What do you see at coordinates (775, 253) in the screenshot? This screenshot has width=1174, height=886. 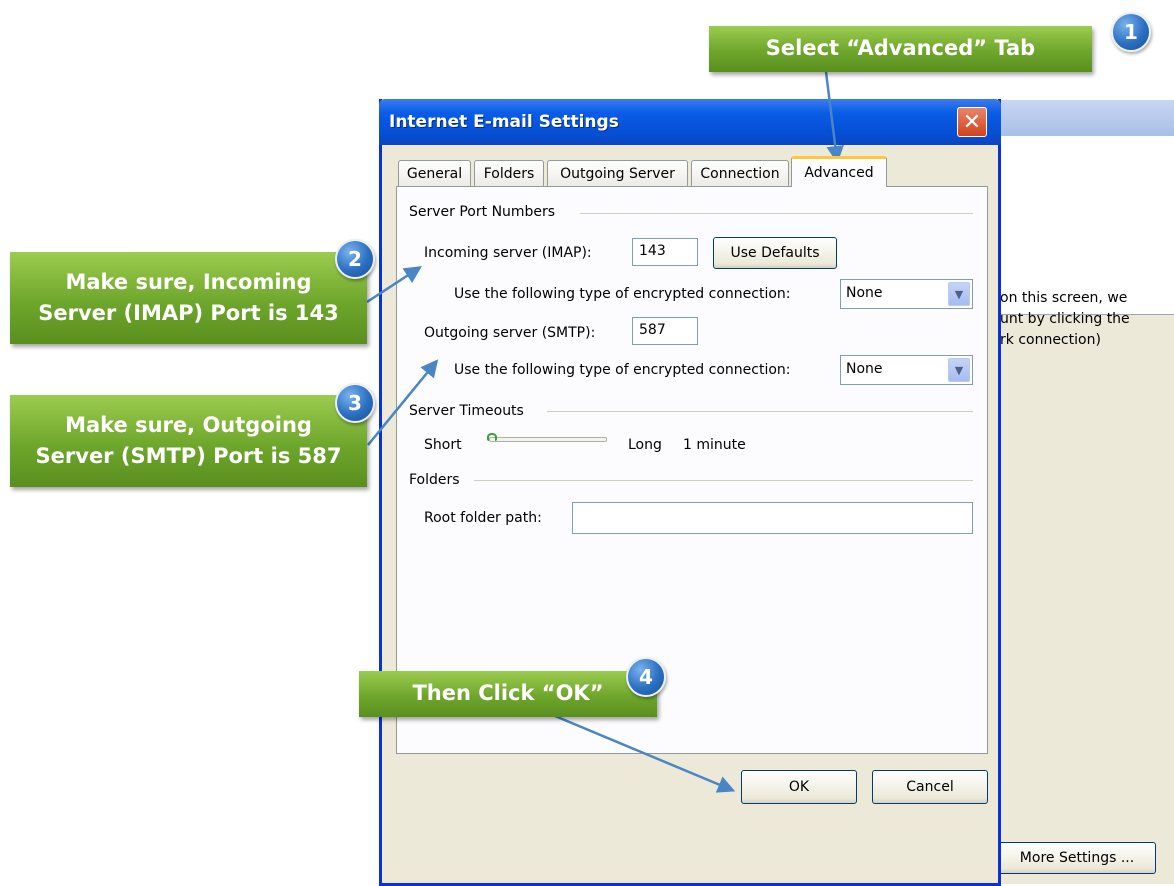 I see `use-defaults-button: Use Defaults` at bounding box center [775, 253].